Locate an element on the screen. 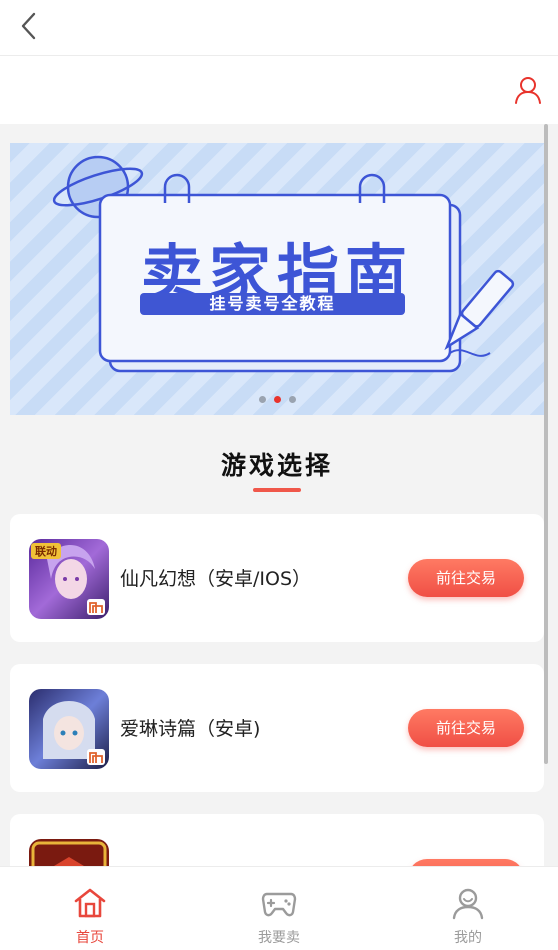 This screenshot has width=558, height=950. game-avatar is located at coordinates (69, 729).